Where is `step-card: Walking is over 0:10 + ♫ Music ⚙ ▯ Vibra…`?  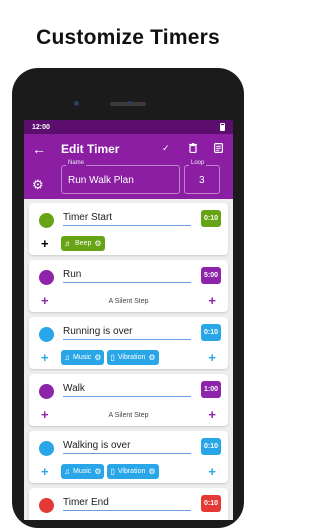 step-card: Walking is over 0:10 + ♫ Music ⚙ ▯ Vibra… is located at coordinates (128, 457).